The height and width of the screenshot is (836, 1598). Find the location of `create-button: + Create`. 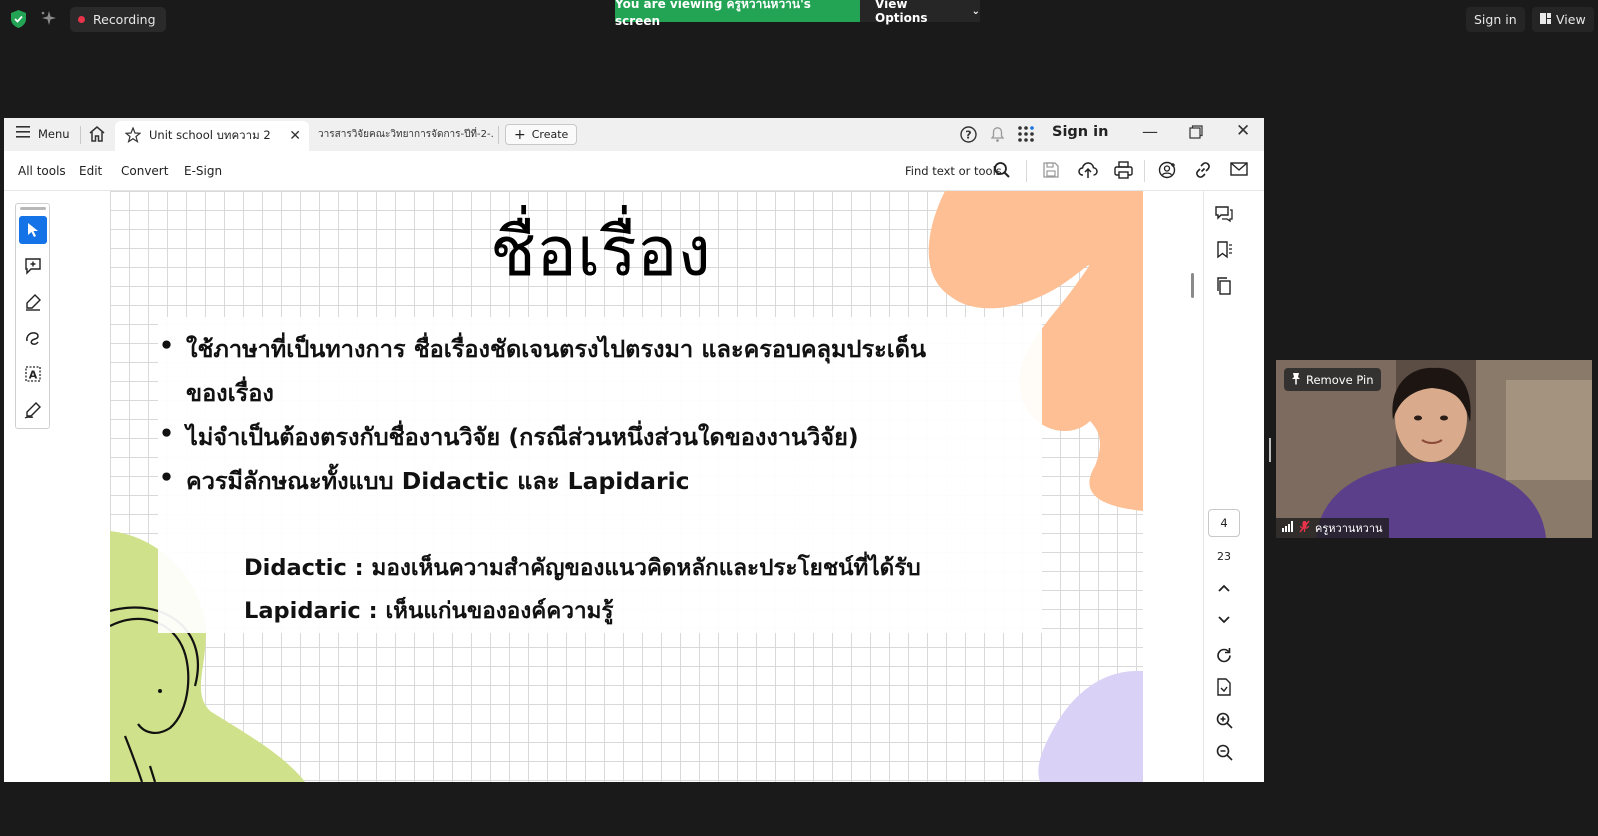

create-button: + Create is located at coordinates (541, 134).